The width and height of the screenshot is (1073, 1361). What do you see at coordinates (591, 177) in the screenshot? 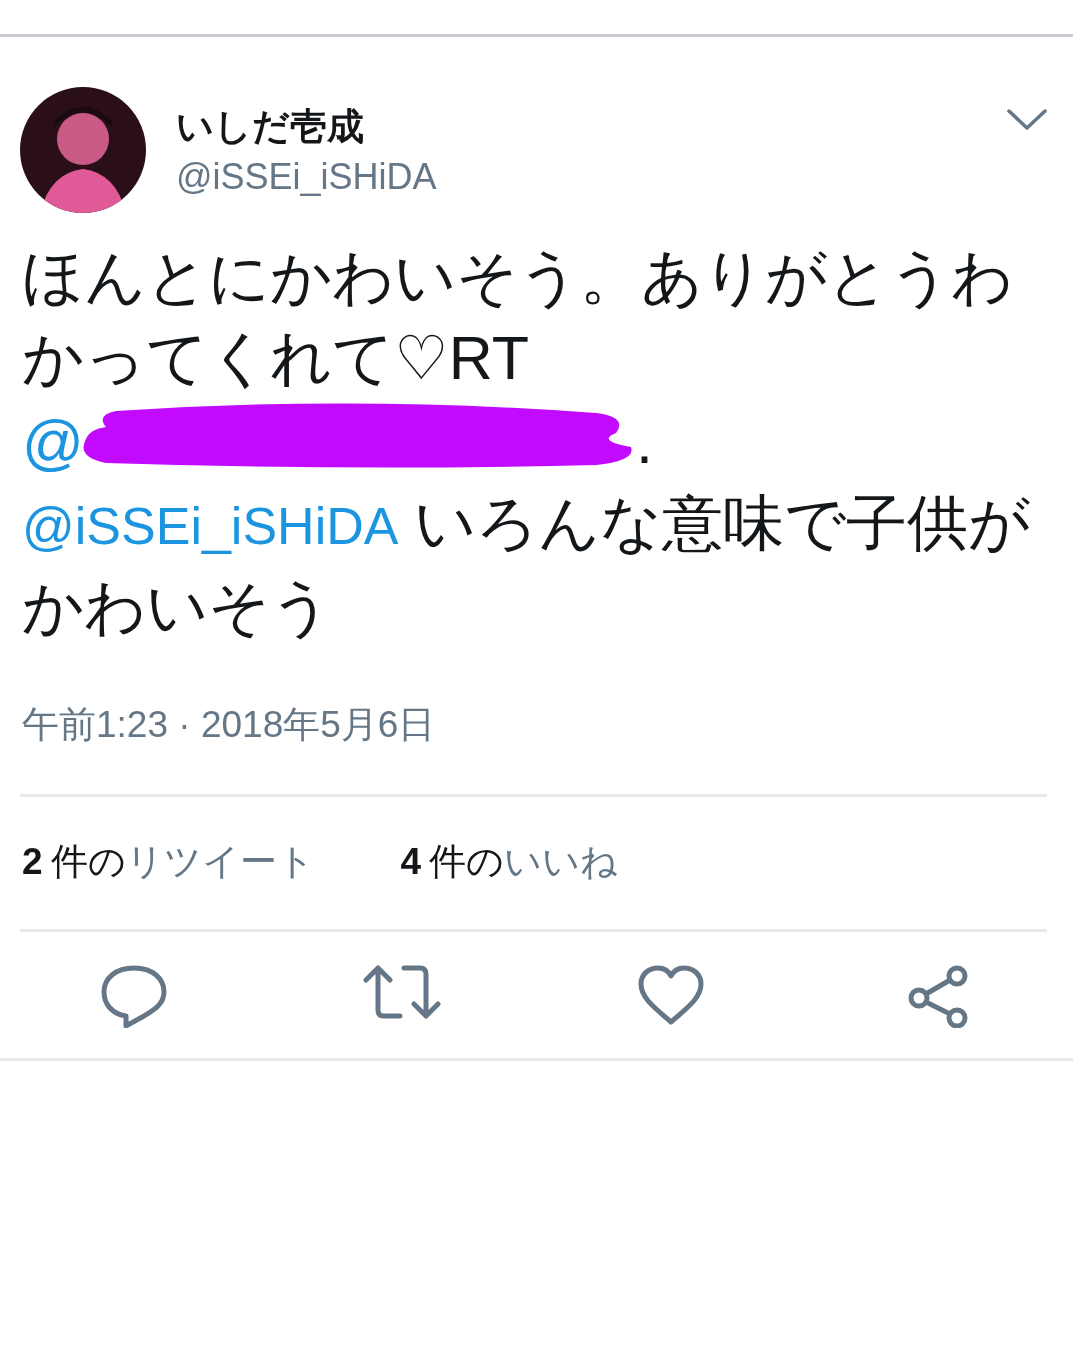
I see `author-handle: @iSSEi_iSHiDA` at bounding box center [591, 177].